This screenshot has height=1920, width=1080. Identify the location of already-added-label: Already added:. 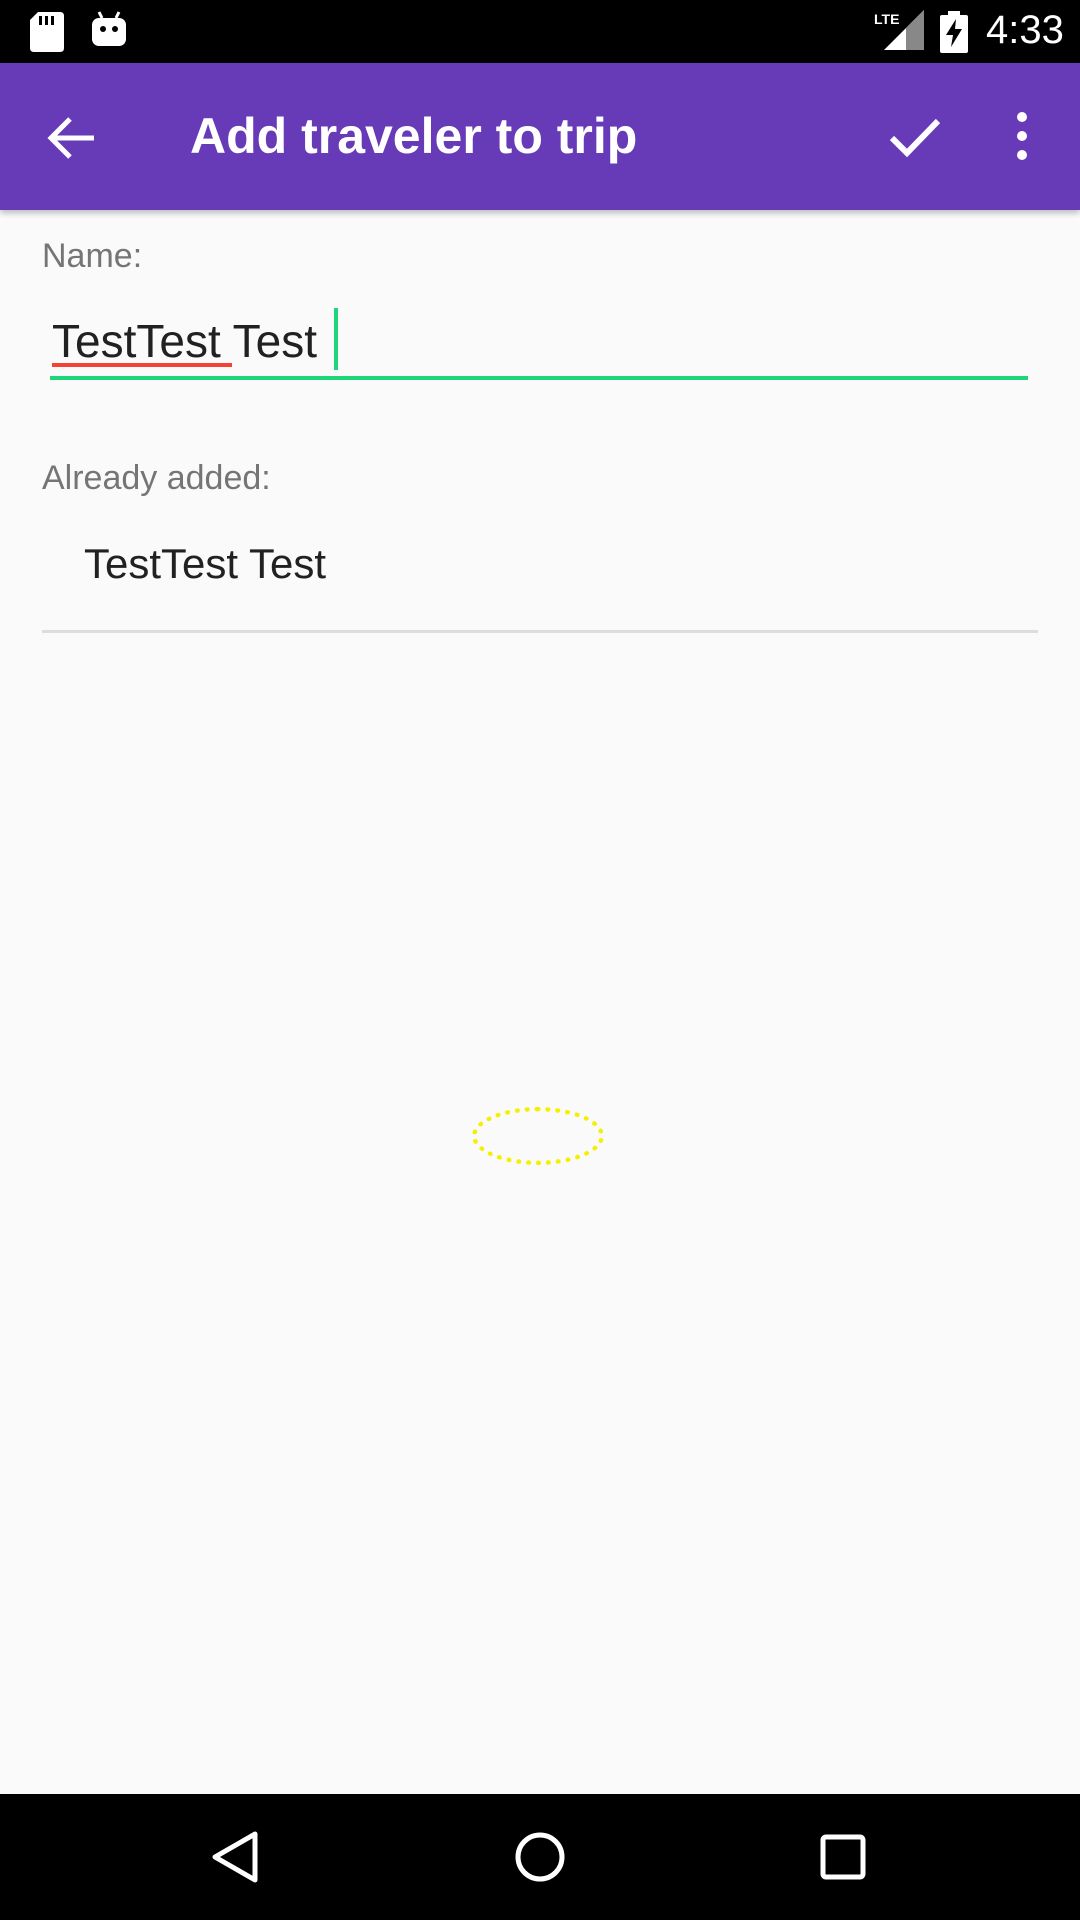
(156, 478).